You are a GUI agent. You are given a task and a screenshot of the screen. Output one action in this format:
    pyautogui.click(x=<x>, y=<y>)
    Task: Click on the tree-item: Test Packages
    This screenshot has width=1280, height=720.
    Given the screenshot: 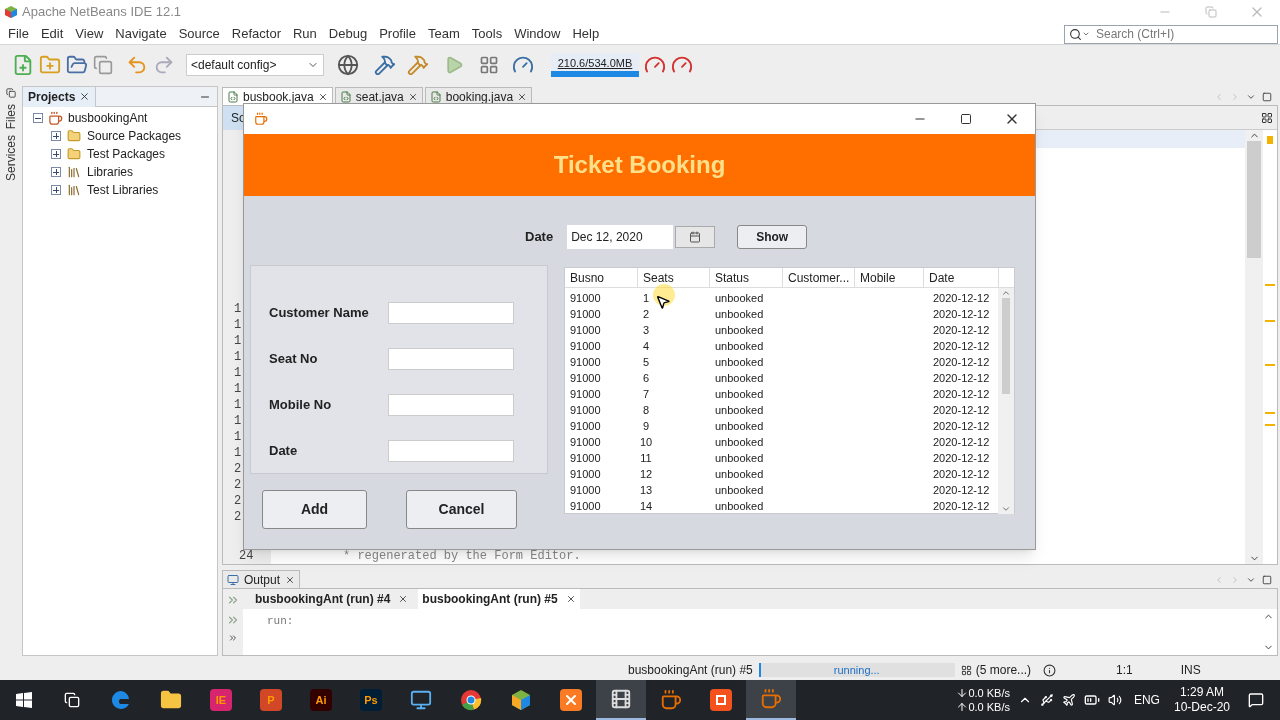 What is the action you would take?
    pyautogui.click(x=126, y=154)
    